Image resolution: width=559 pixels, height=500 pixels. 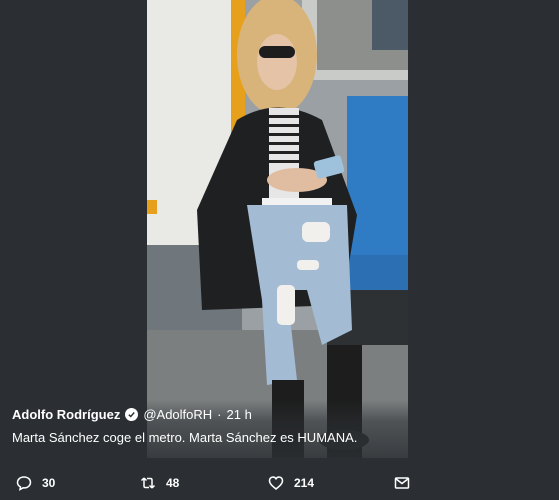 I want to click on author-name: Adolfo Rodríguez, so click(x=66, y=414).